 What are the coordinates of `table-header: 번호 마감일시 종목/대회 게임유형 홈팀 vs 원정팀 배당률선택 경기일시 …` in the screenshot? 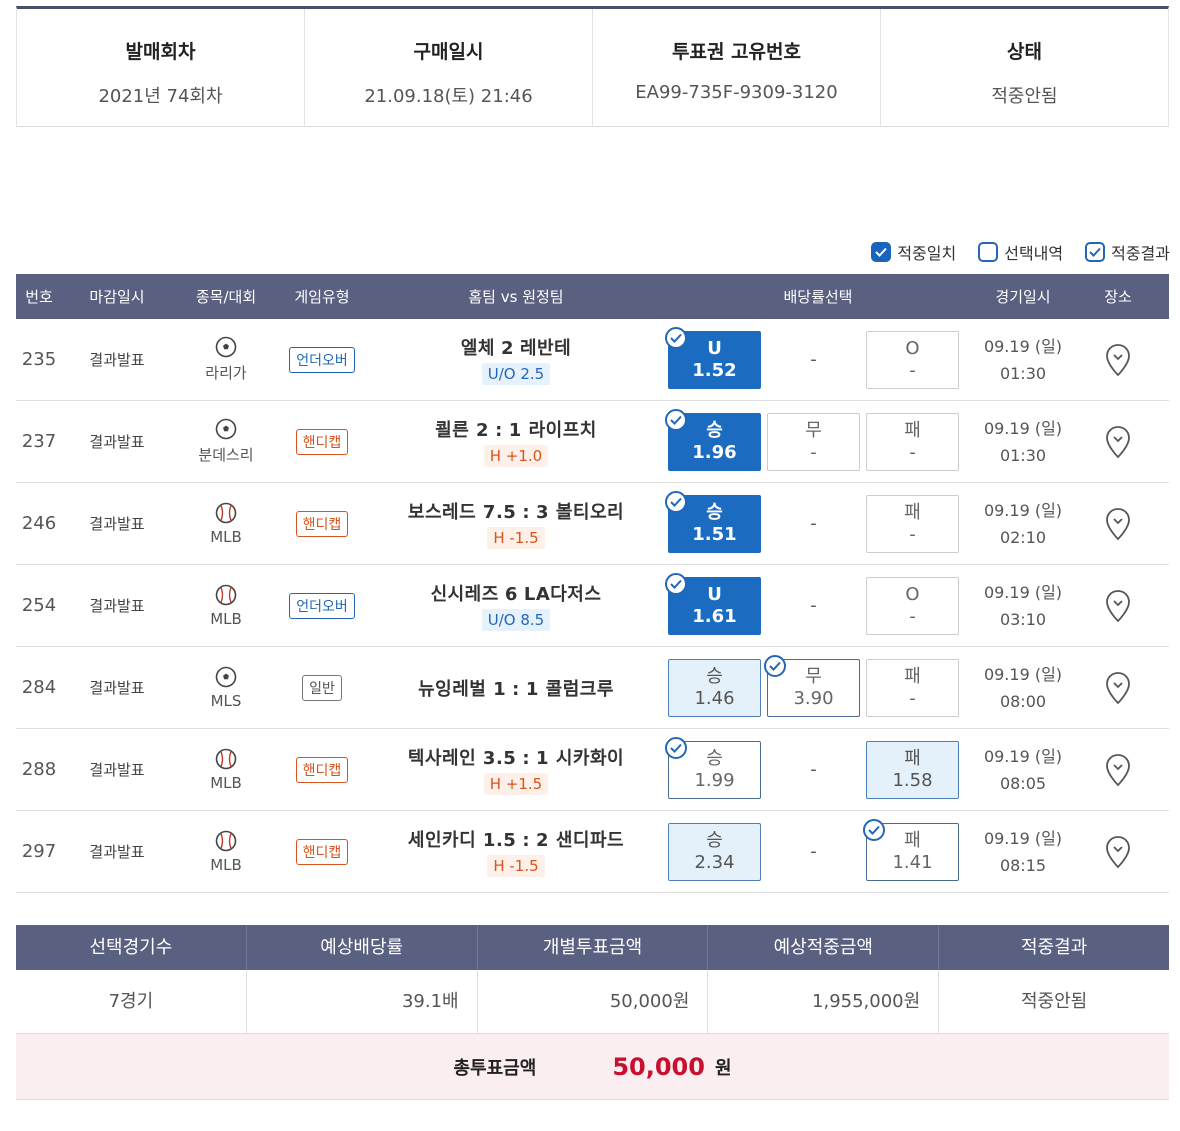 It's located at (592, 296).